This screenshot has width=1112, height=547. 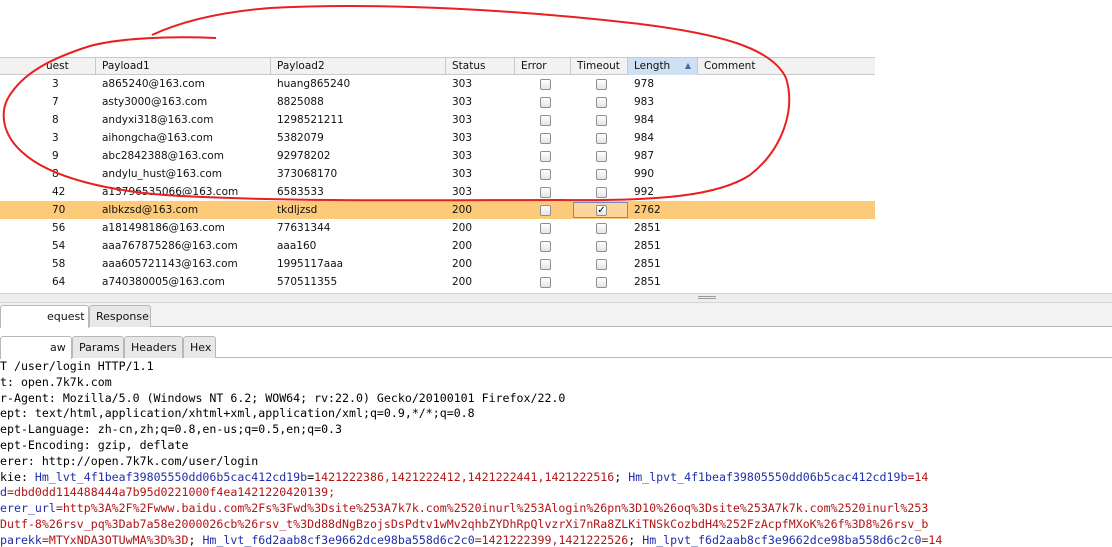 I want to click on payload1-cell: a181498186@163.com, so click(x=163, y=228).